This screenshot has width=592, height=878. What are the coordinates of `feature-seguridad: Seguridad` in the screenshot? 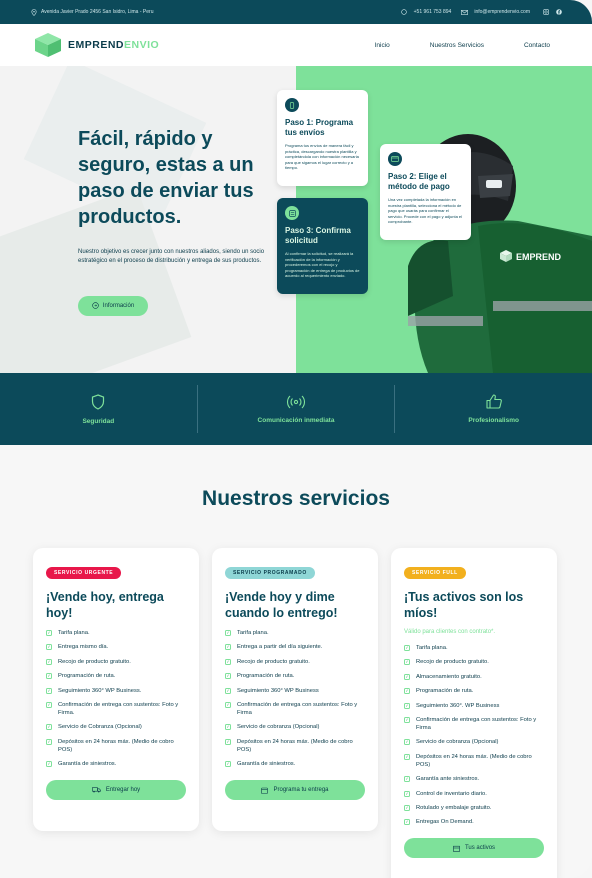 It's located at (98, 409).